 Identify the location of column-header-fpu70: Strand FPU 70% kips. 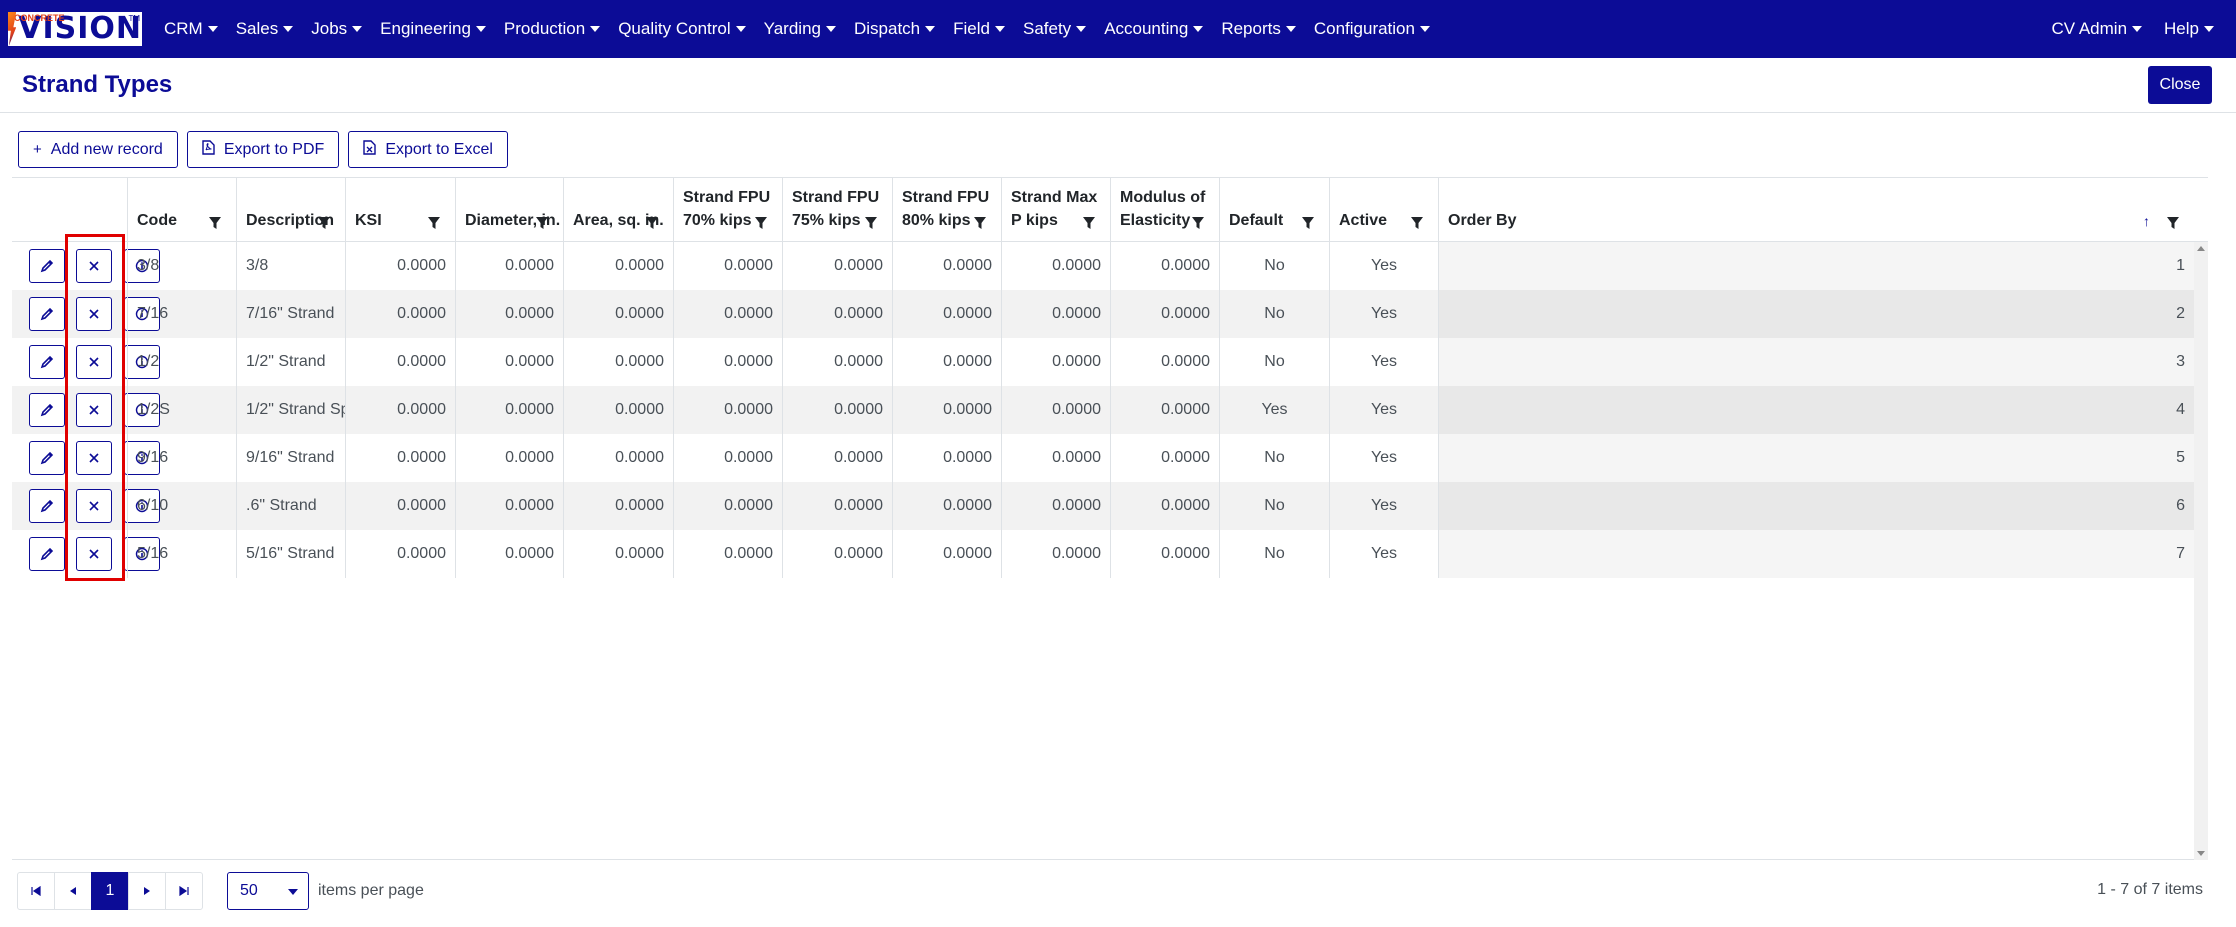
(727, 210).